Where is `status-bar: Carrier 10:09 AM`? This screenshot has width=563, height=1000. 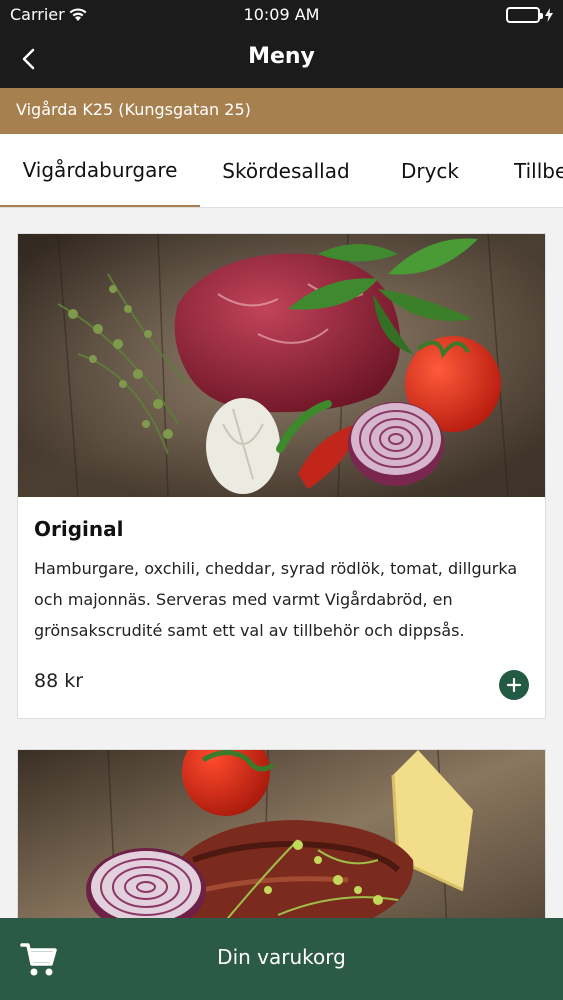
status-bar: Carrier 10:09 AM is located at coordinates (281, 15).